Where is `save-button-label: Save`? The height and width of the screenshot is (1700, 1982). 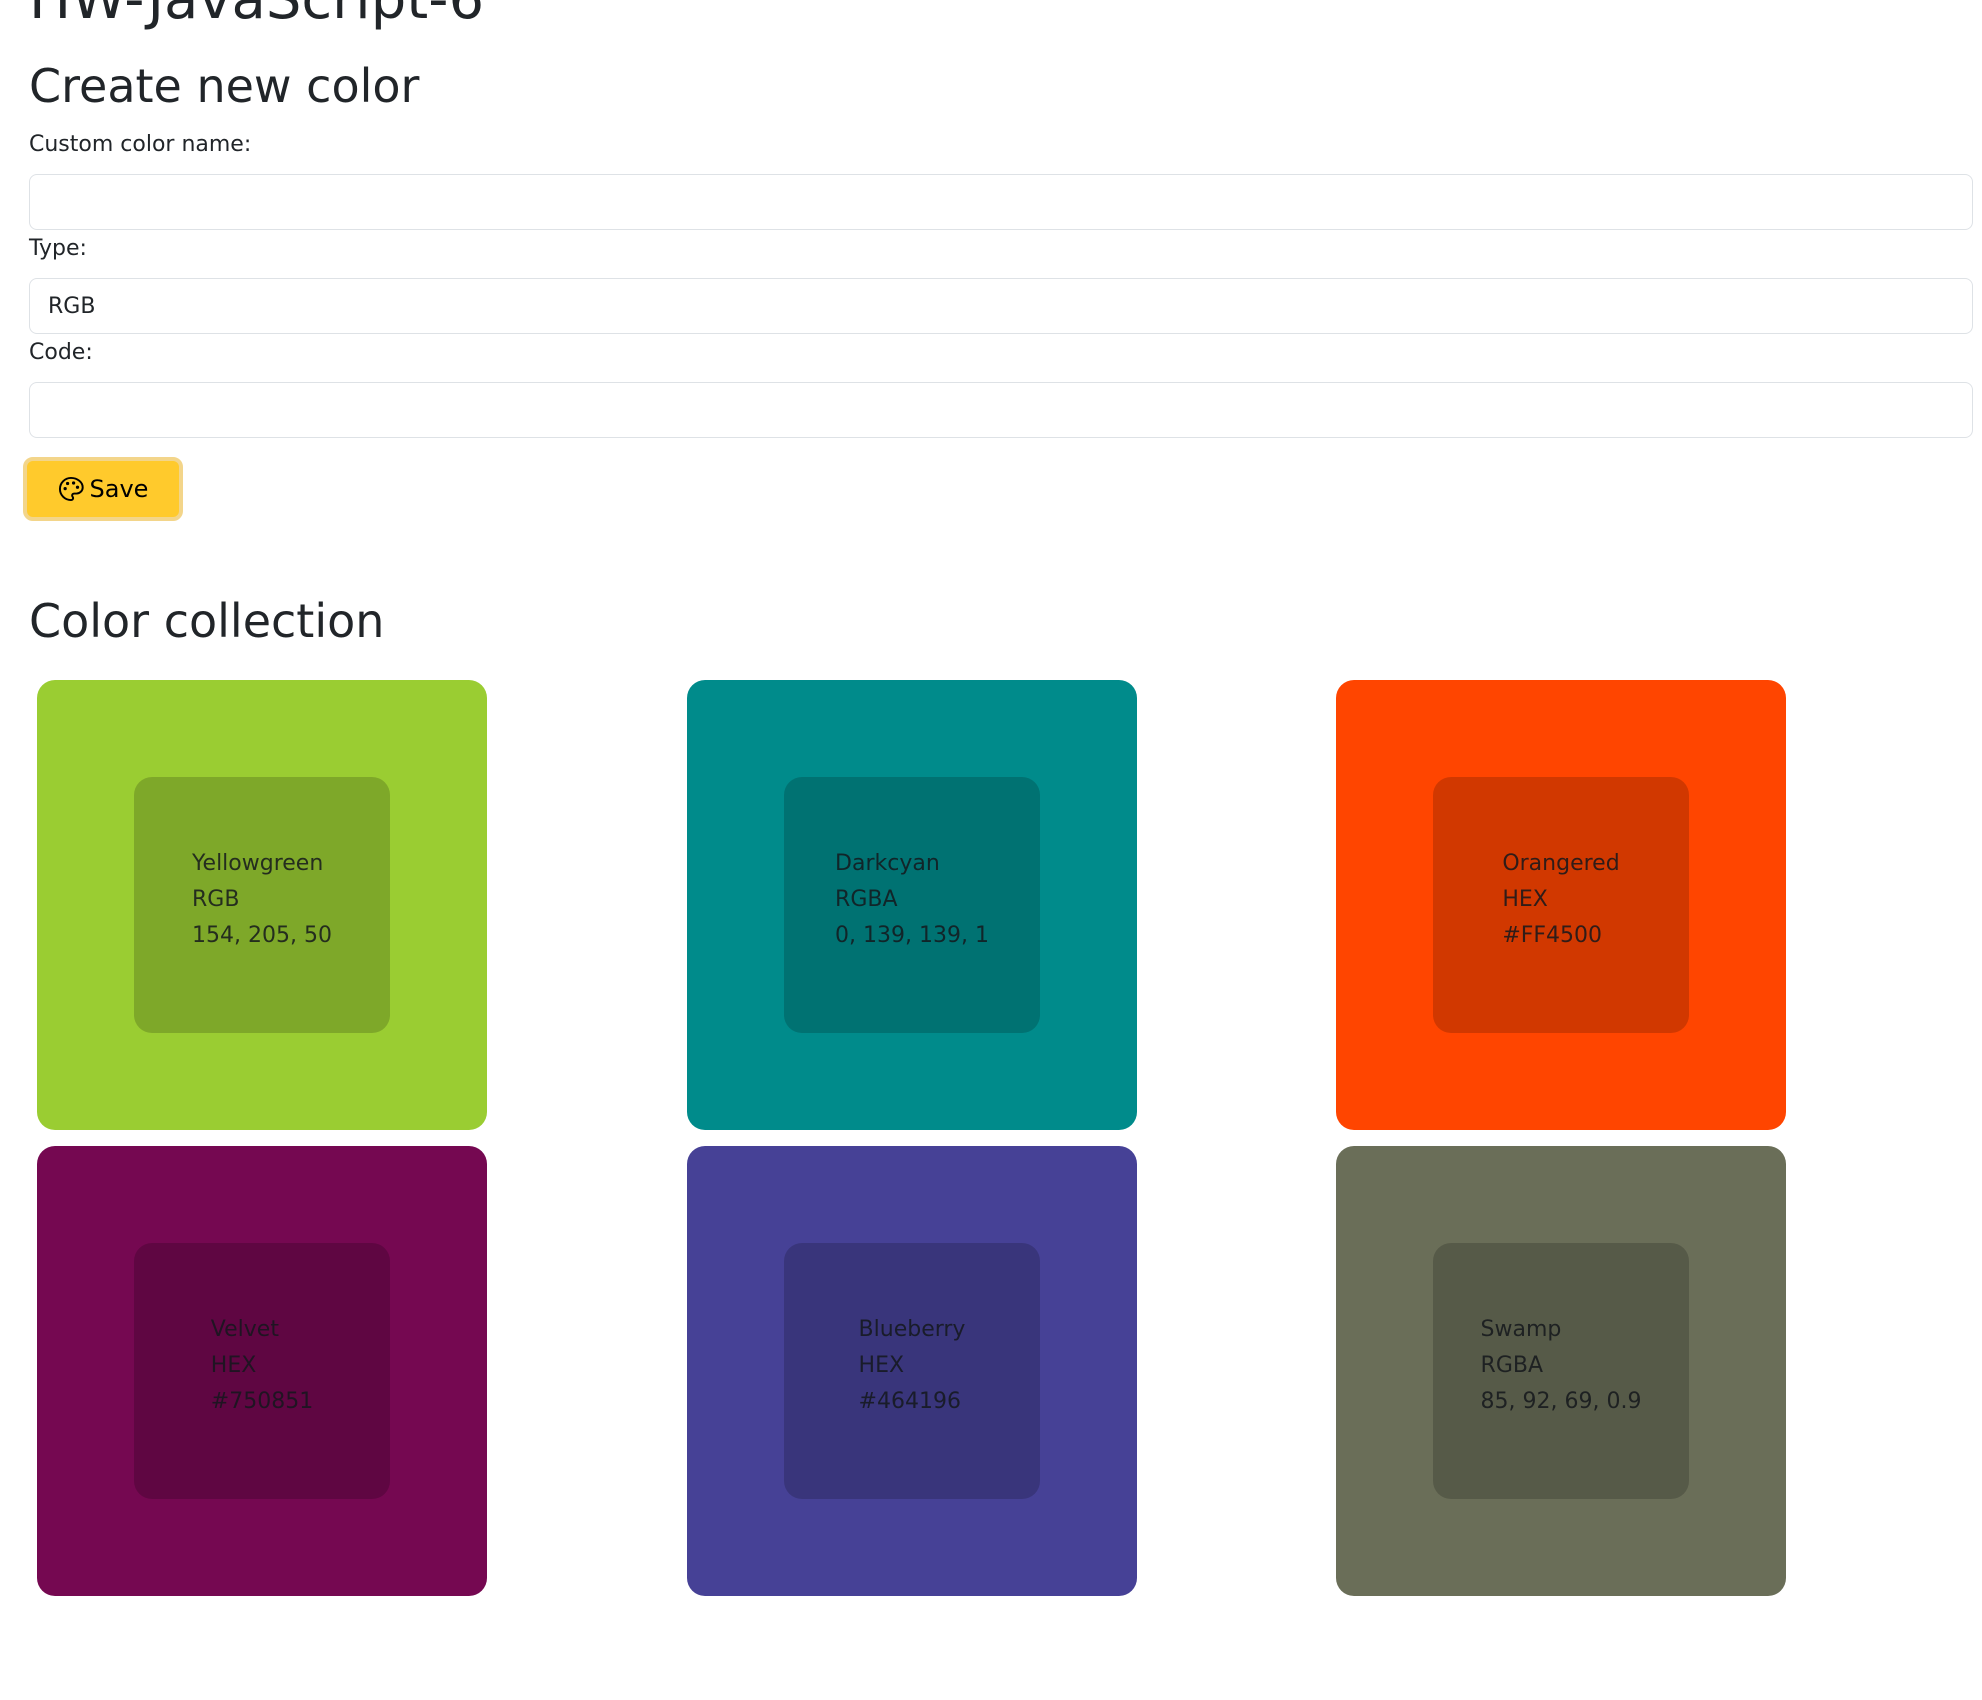 save-button-label: Save is located at coordinates (119, 489).